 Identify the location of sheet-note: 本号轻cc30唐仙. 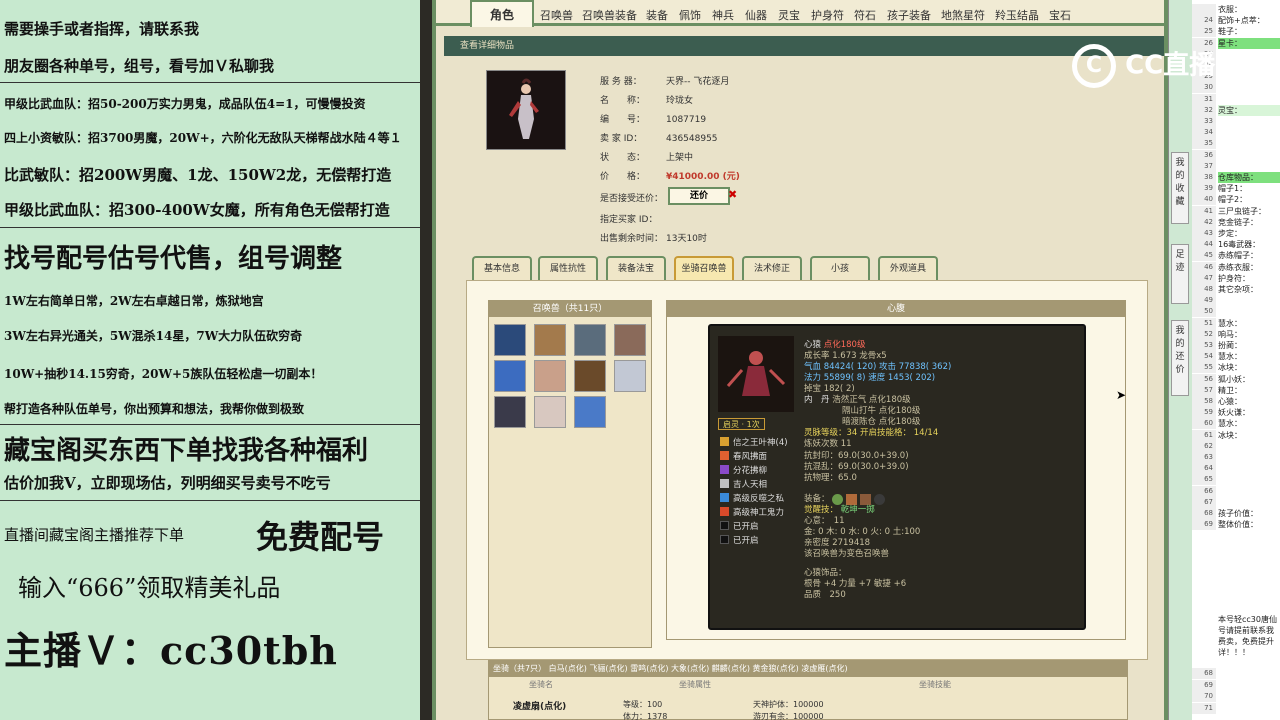
(1249, 619).